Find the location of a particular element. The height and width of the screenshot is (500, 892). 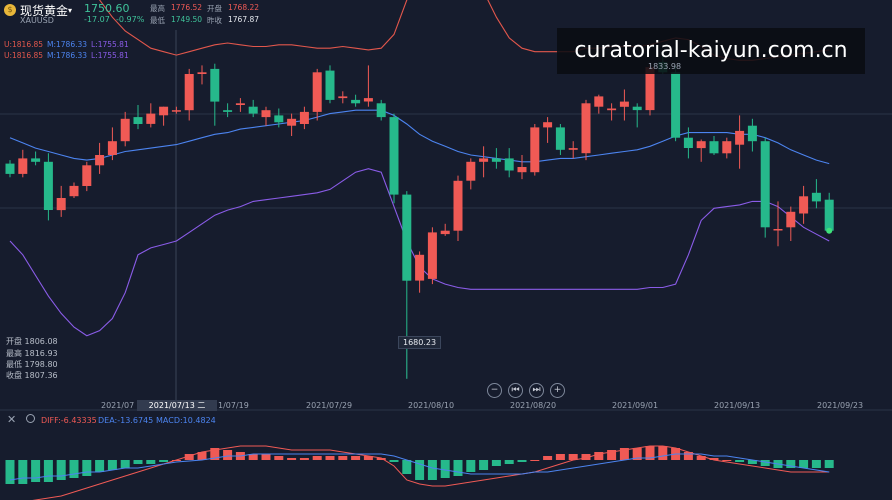

date-tick: 2021/09/01 is located at coordinates (635, 405).